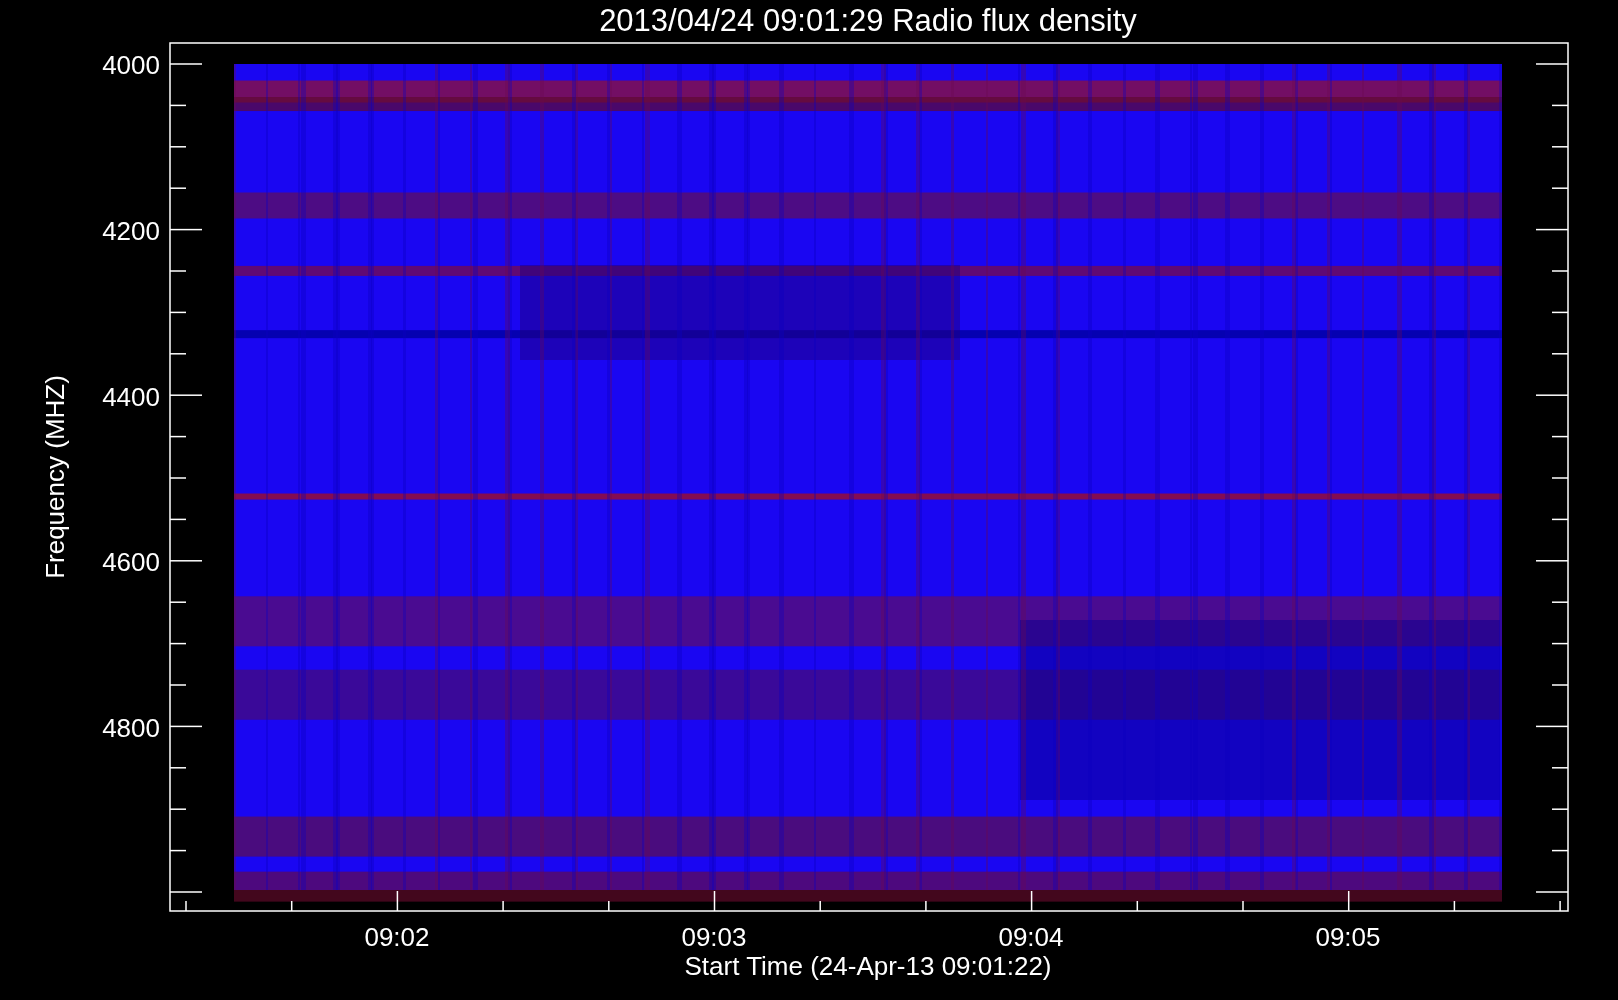 This screenshot has height=1000, width=1618. Describe the element at coordinates (397, 937) in the screenshot. I see `x-tick-label: 09:02` at that location.